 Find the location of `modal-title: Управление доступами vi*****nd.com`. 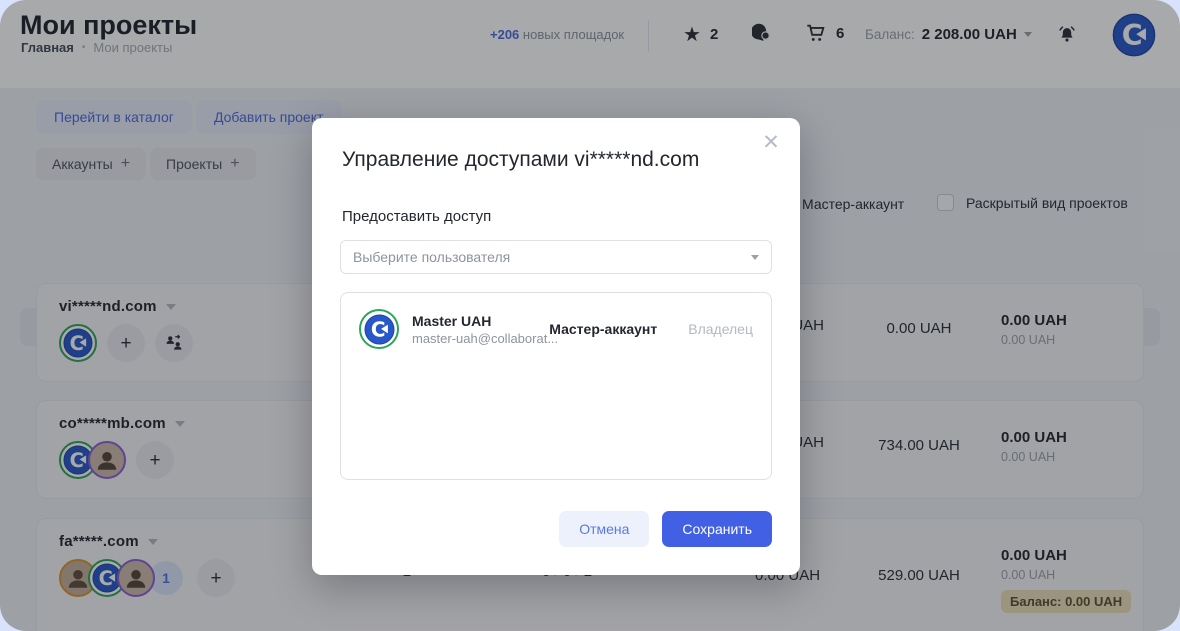

modal-title: Управление доступами vi*****nd.com is located at coordinates (521, 159).